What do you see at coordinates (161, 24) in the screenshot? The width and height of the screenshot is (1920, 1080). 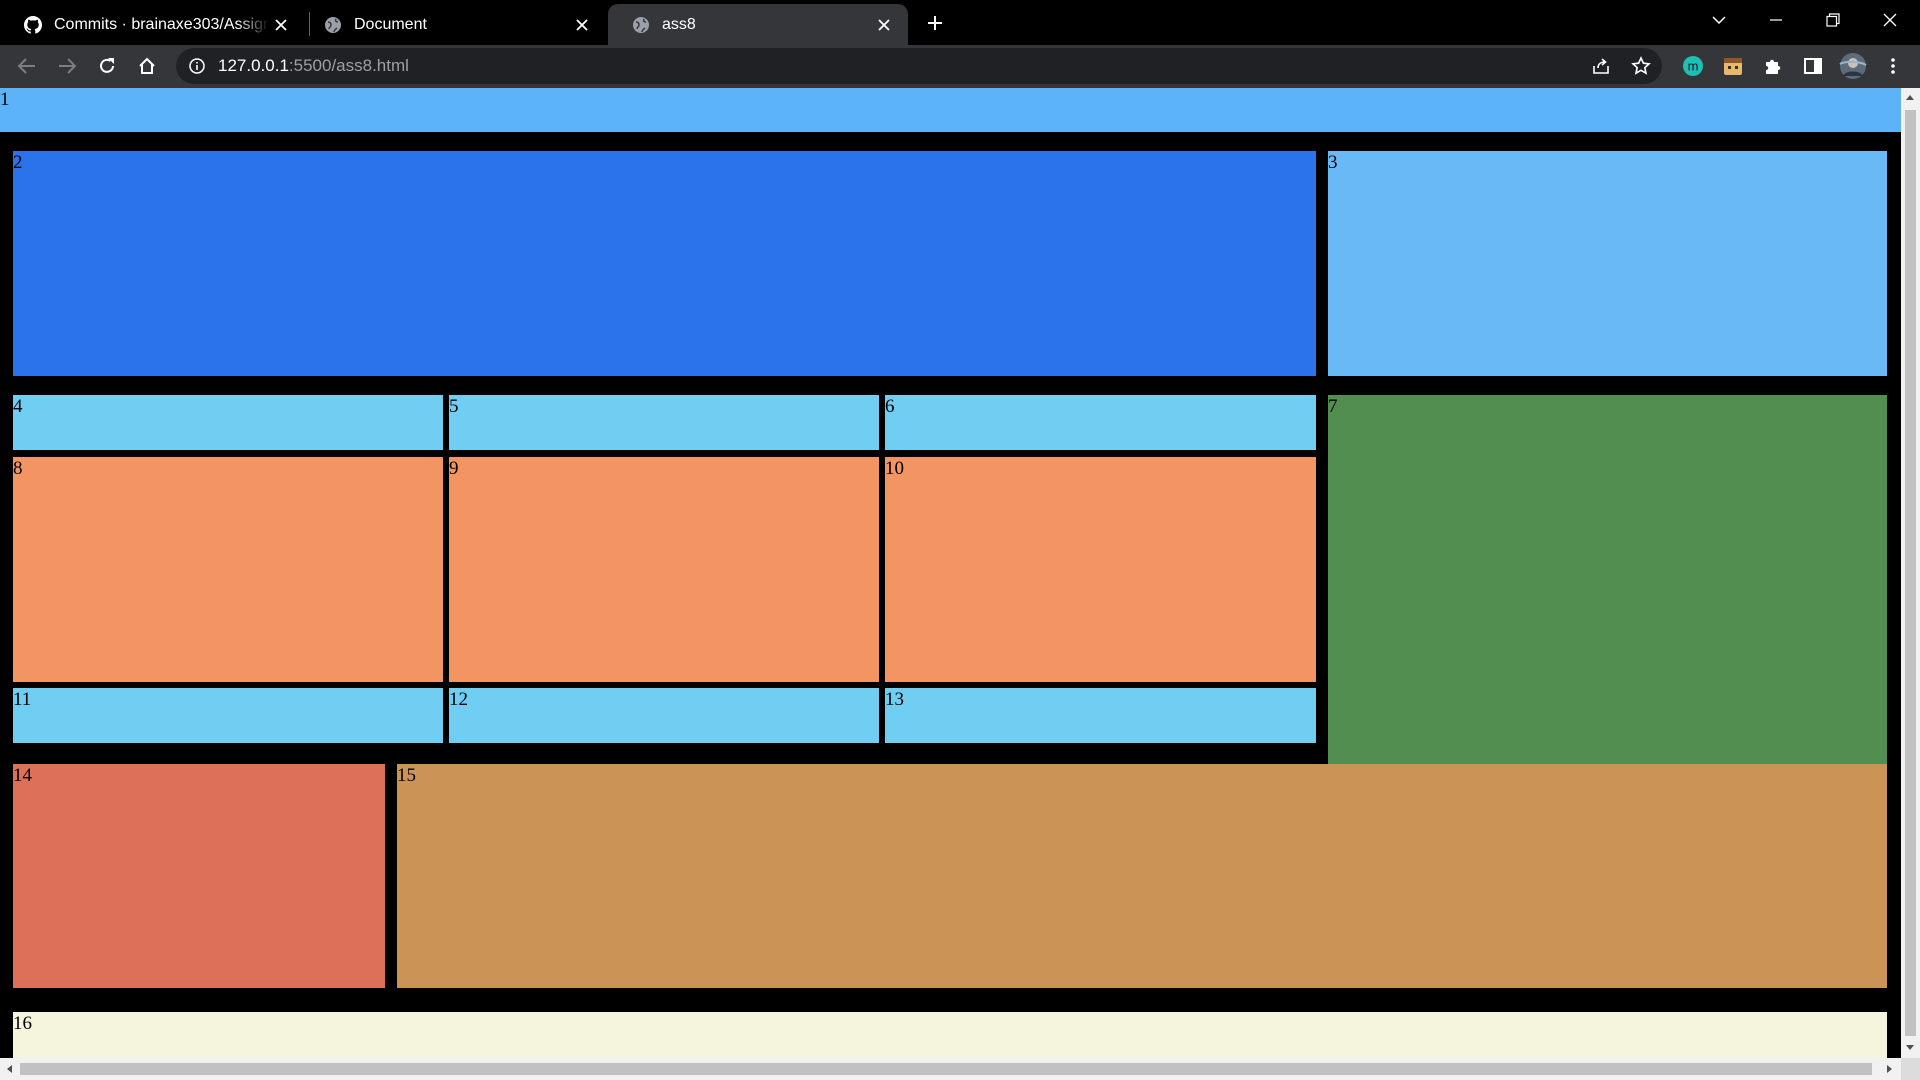 I see `tab-title: Commits · brainaxe303/Assignme` at bounding box center [161, 24].